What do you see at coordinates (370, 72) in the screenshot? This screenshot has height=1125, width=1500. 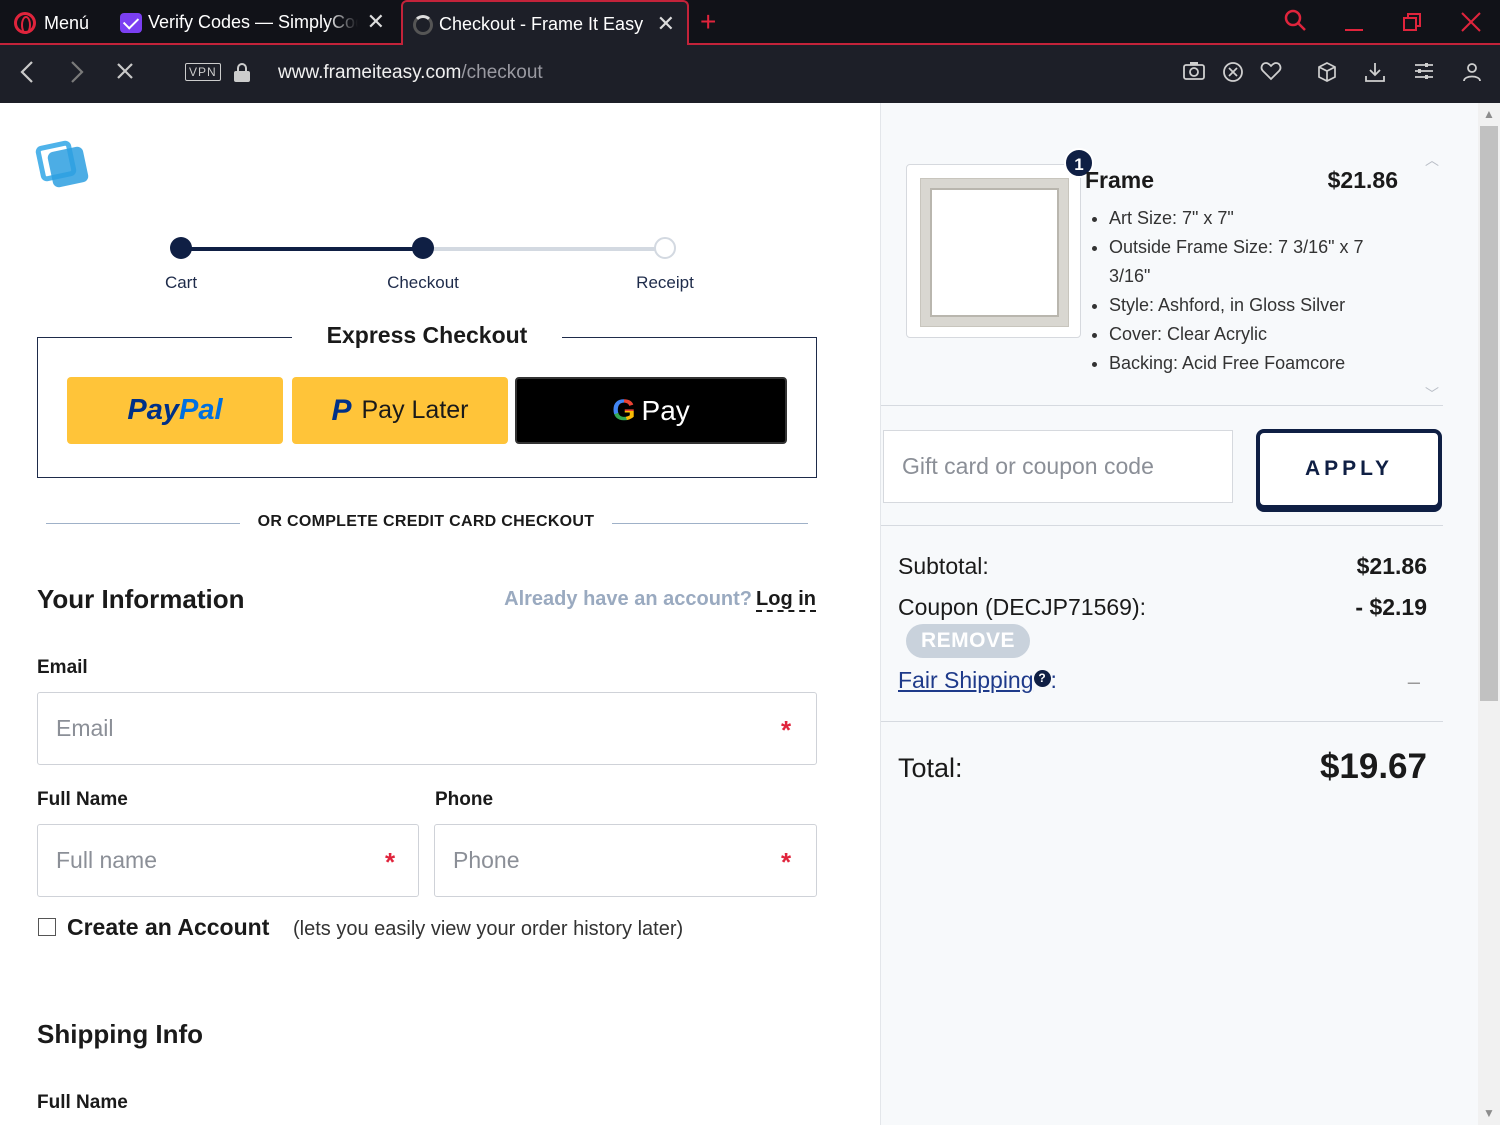 I see `url-host: www.frameiteasy.com` at bounding box center [370, 72].